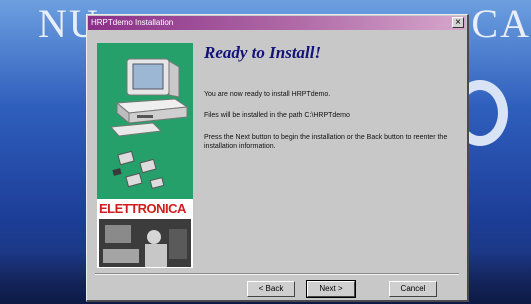  I want to click on close-icon: ×, so click(458, 22).